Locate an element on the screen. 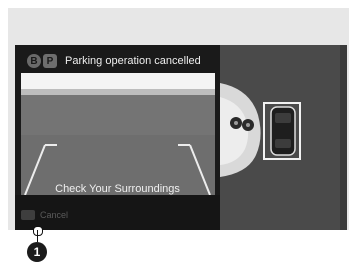  callout-number: 1 is located at coordinates (37, 252).